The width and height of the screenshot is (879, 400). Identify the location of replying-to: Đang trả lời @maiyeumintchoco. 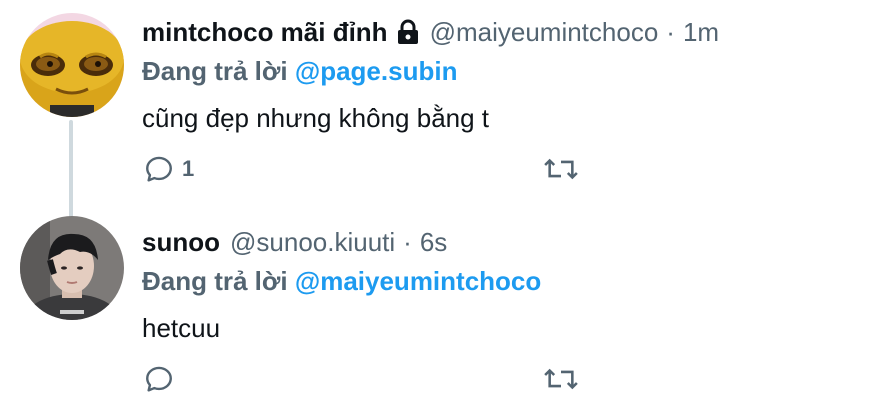
(505, 281).